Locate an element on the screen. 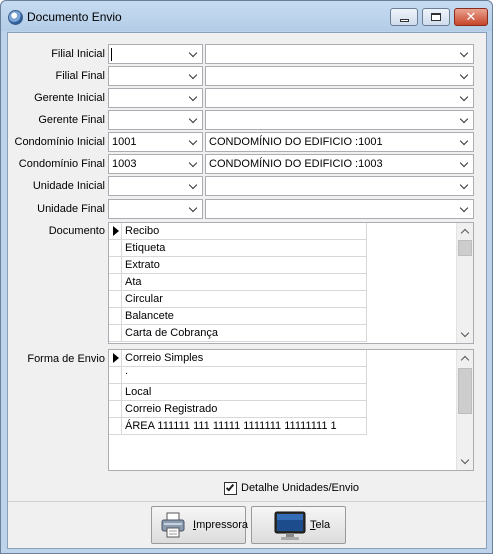 Image resolution: width=493 pixels, height=554 pixels. documento-row: Ata is located at coordinates (238, 282).